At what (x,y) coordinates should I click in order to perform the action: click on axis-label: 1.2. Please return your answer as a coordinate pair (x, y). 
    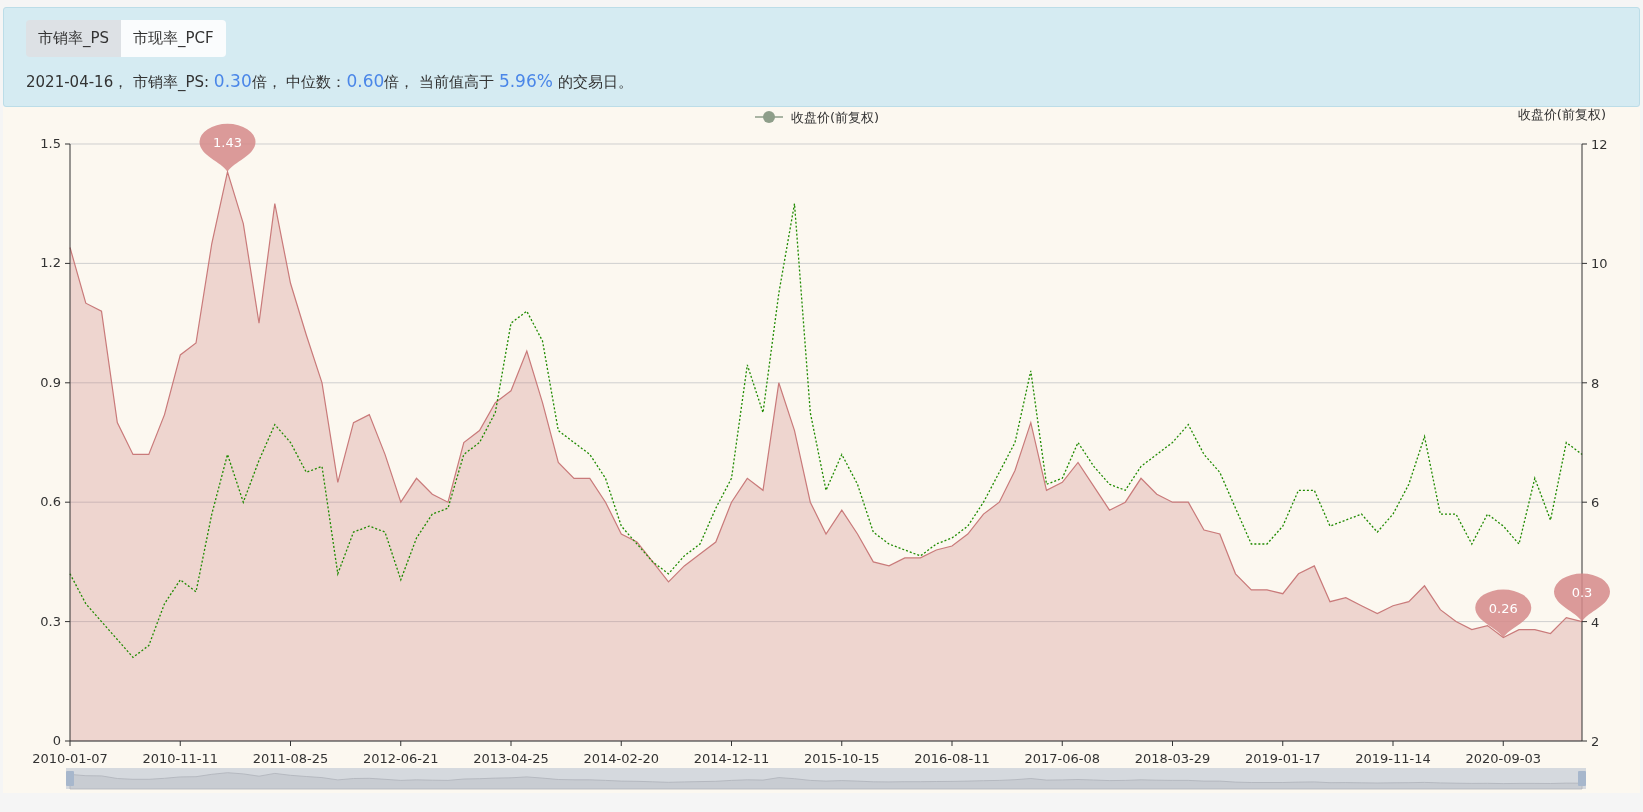
    Looking at the image, I should click on (50, 263).